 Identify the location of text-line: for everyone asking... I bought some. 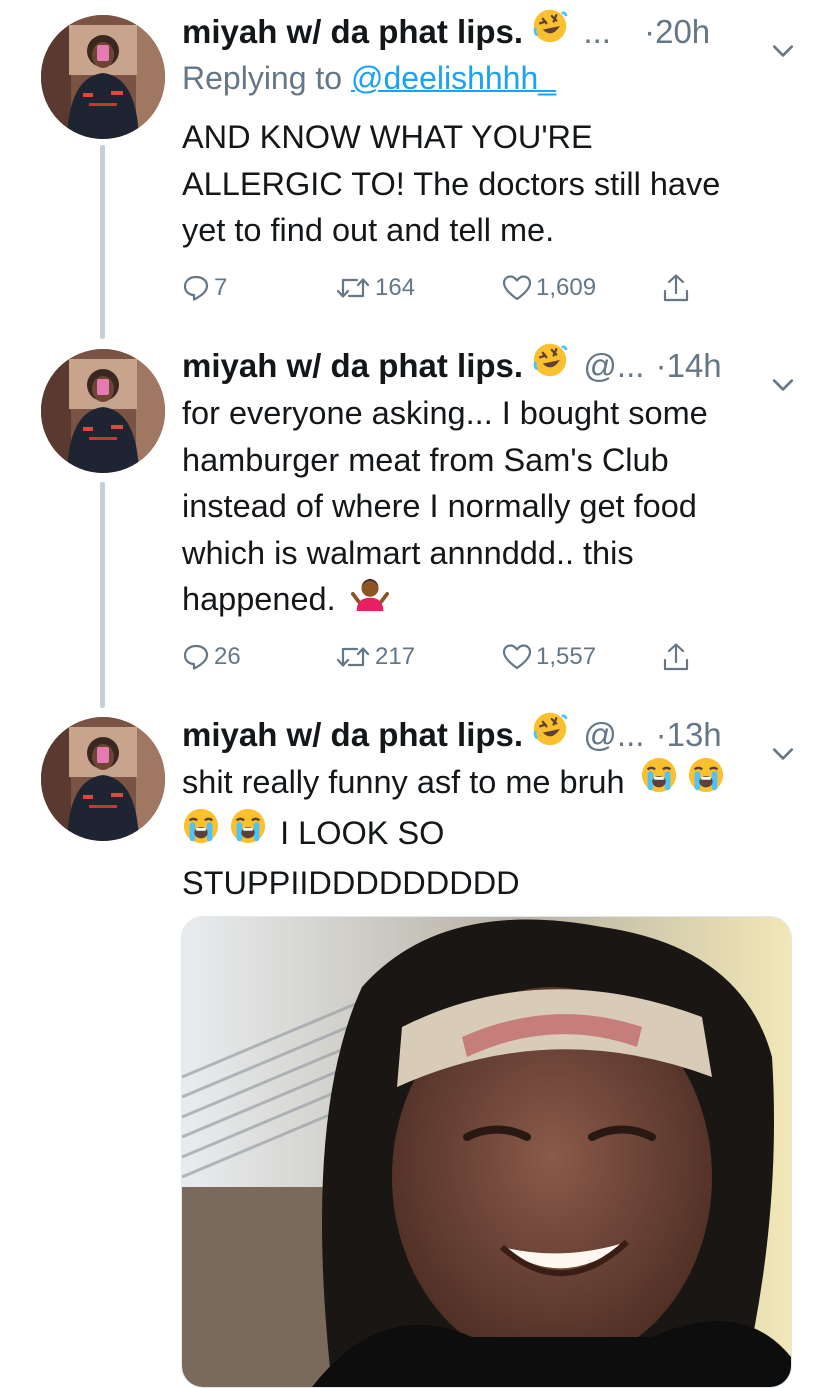
(445, 413).